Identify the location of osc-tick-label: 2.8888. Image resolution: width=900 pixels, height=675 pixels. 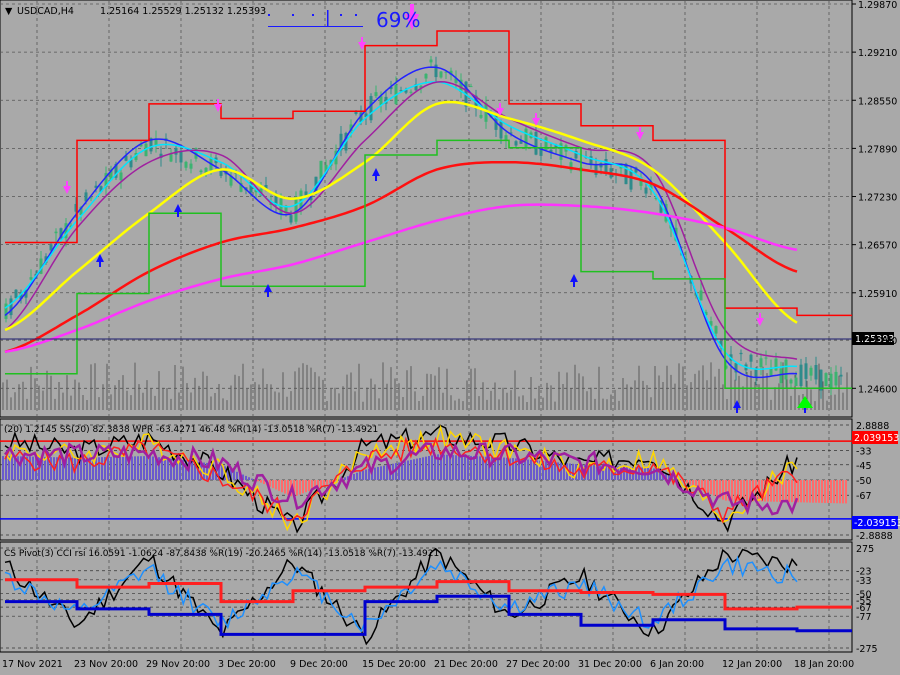
(872, 426).